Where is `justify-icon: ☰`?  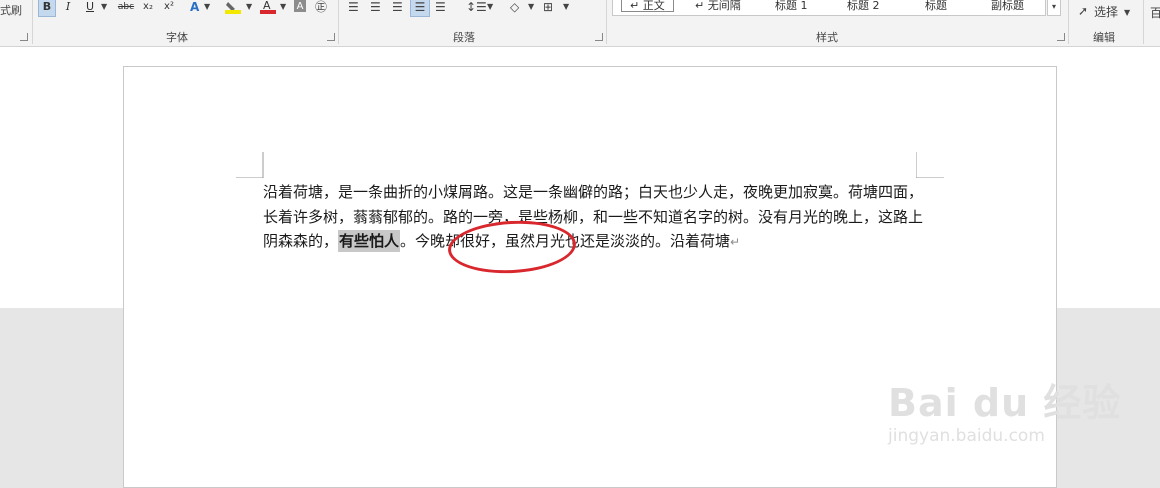 justify-icon: ☰ is located at coordinates (420, 8).